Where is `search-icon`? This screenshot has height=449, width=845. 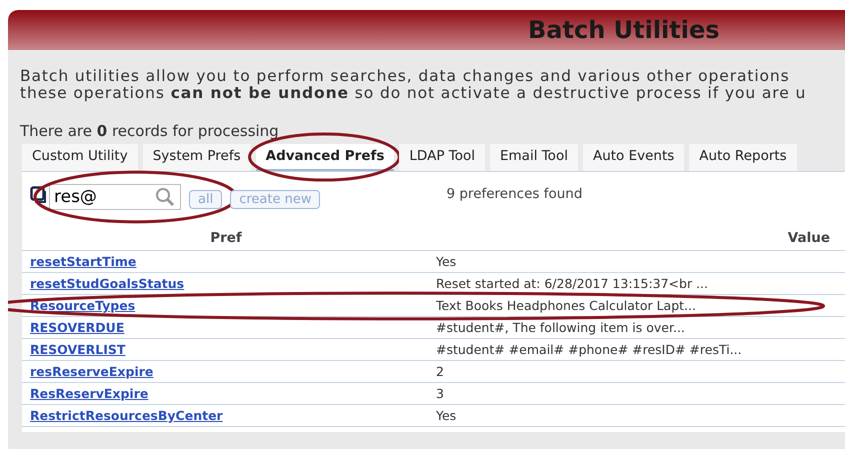 search-icon is located at coordinates (165, 197).